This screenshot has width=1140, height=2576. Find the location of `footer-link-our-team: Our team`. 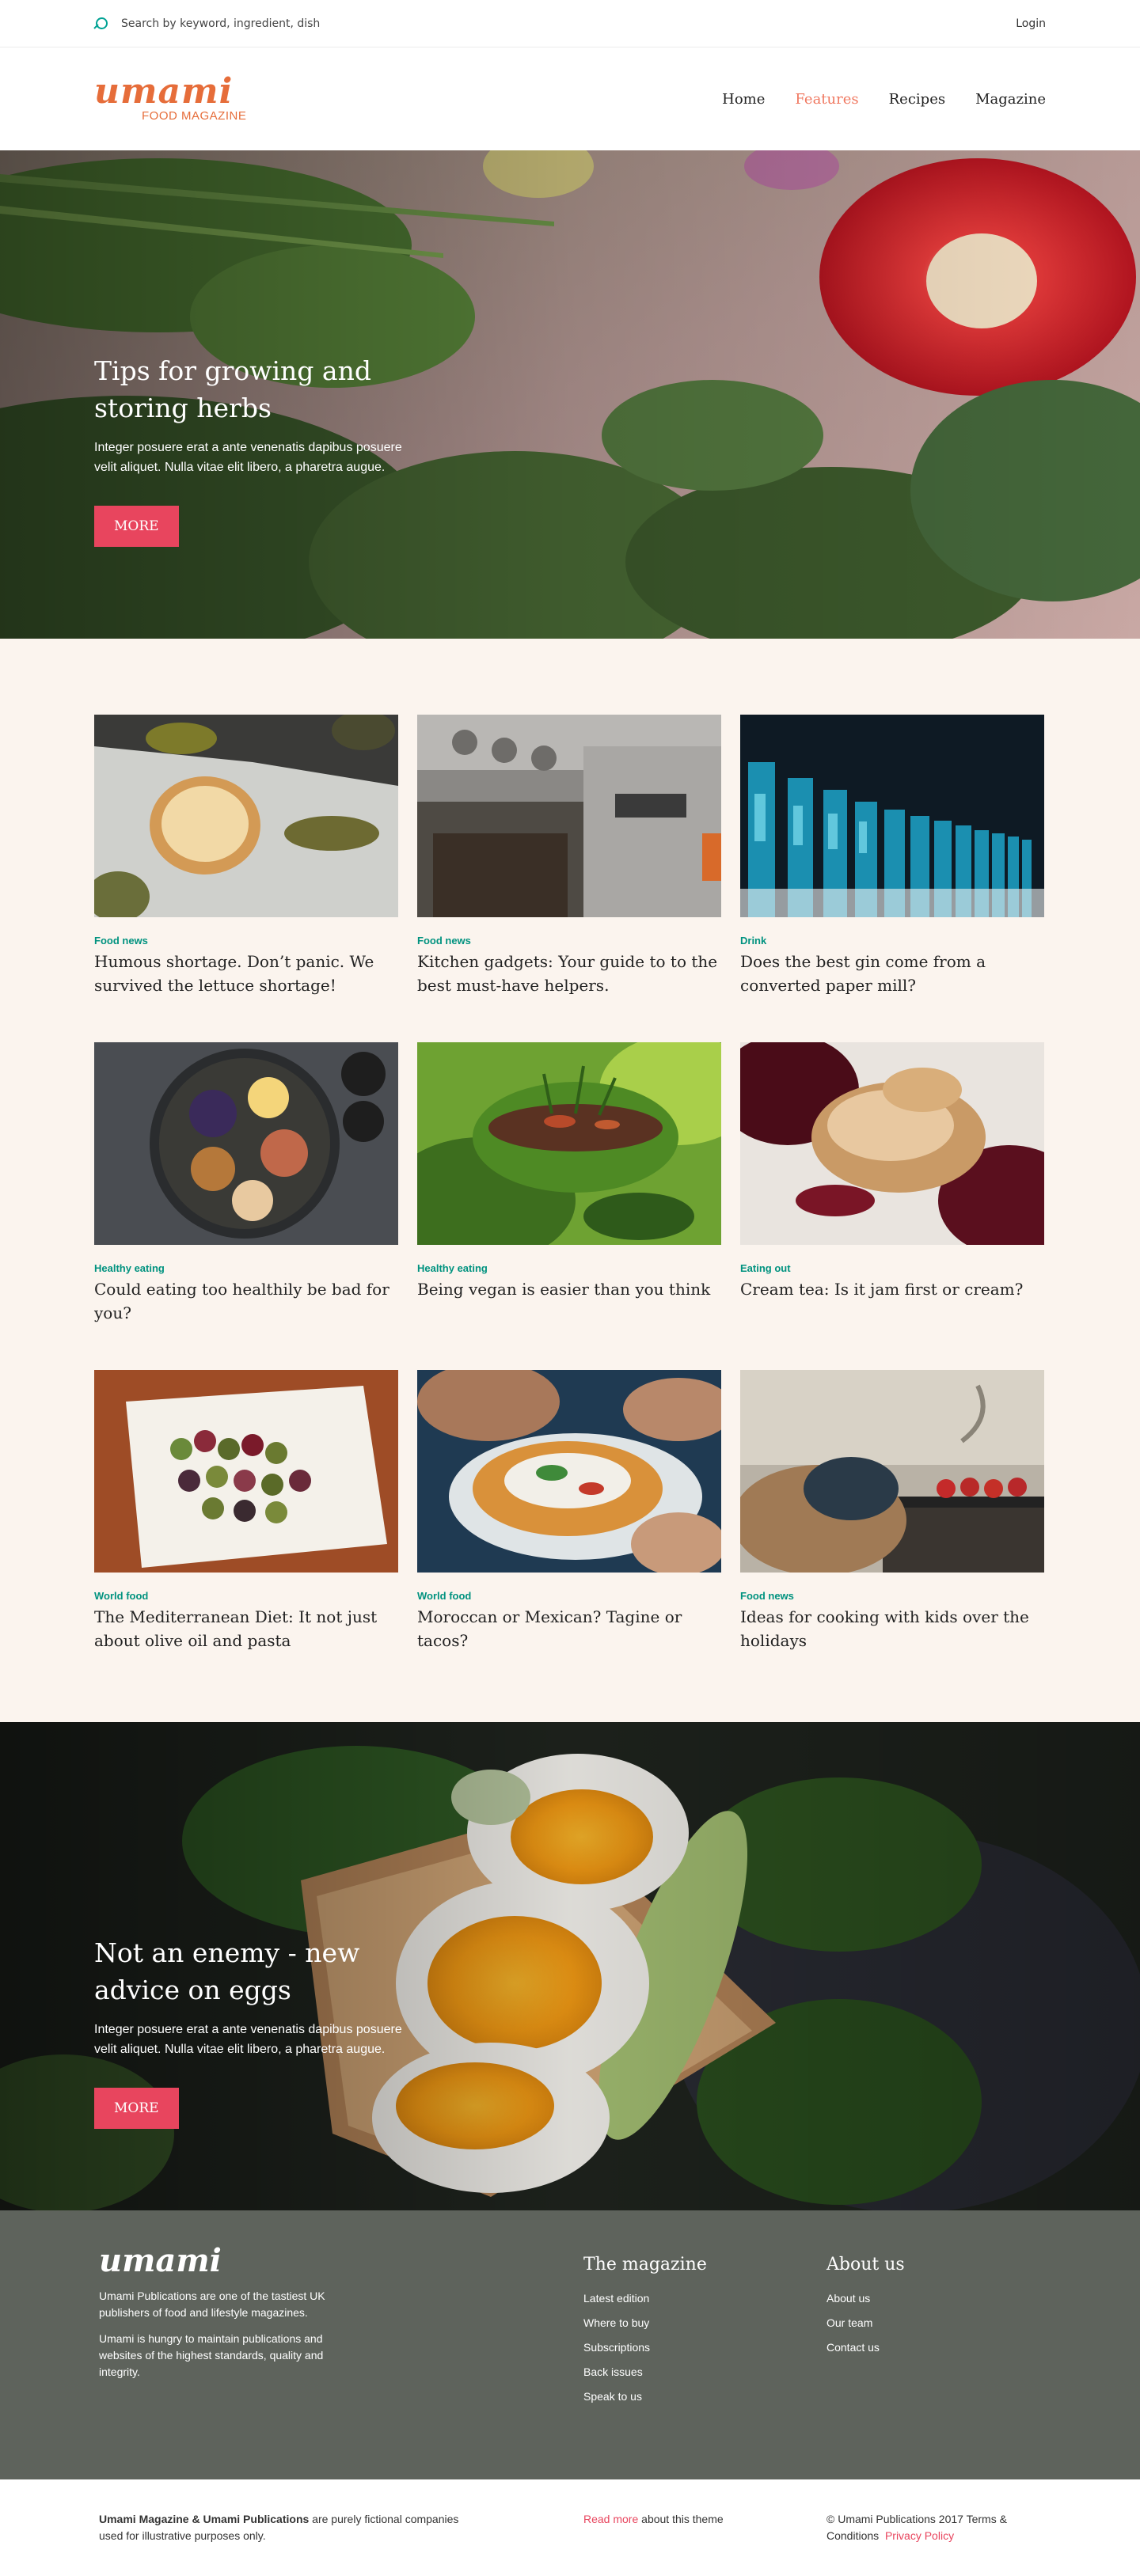

footer-link-our-team: Our team is located at coordinates (865, 2322).